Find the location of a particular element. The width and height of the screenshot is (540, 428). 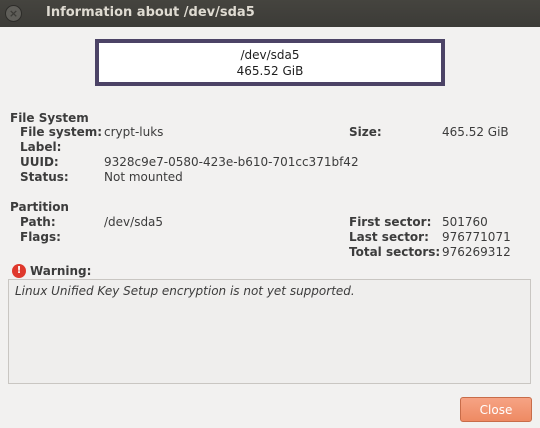

uuid-label: UUID: is located at coordinates (39, 162).